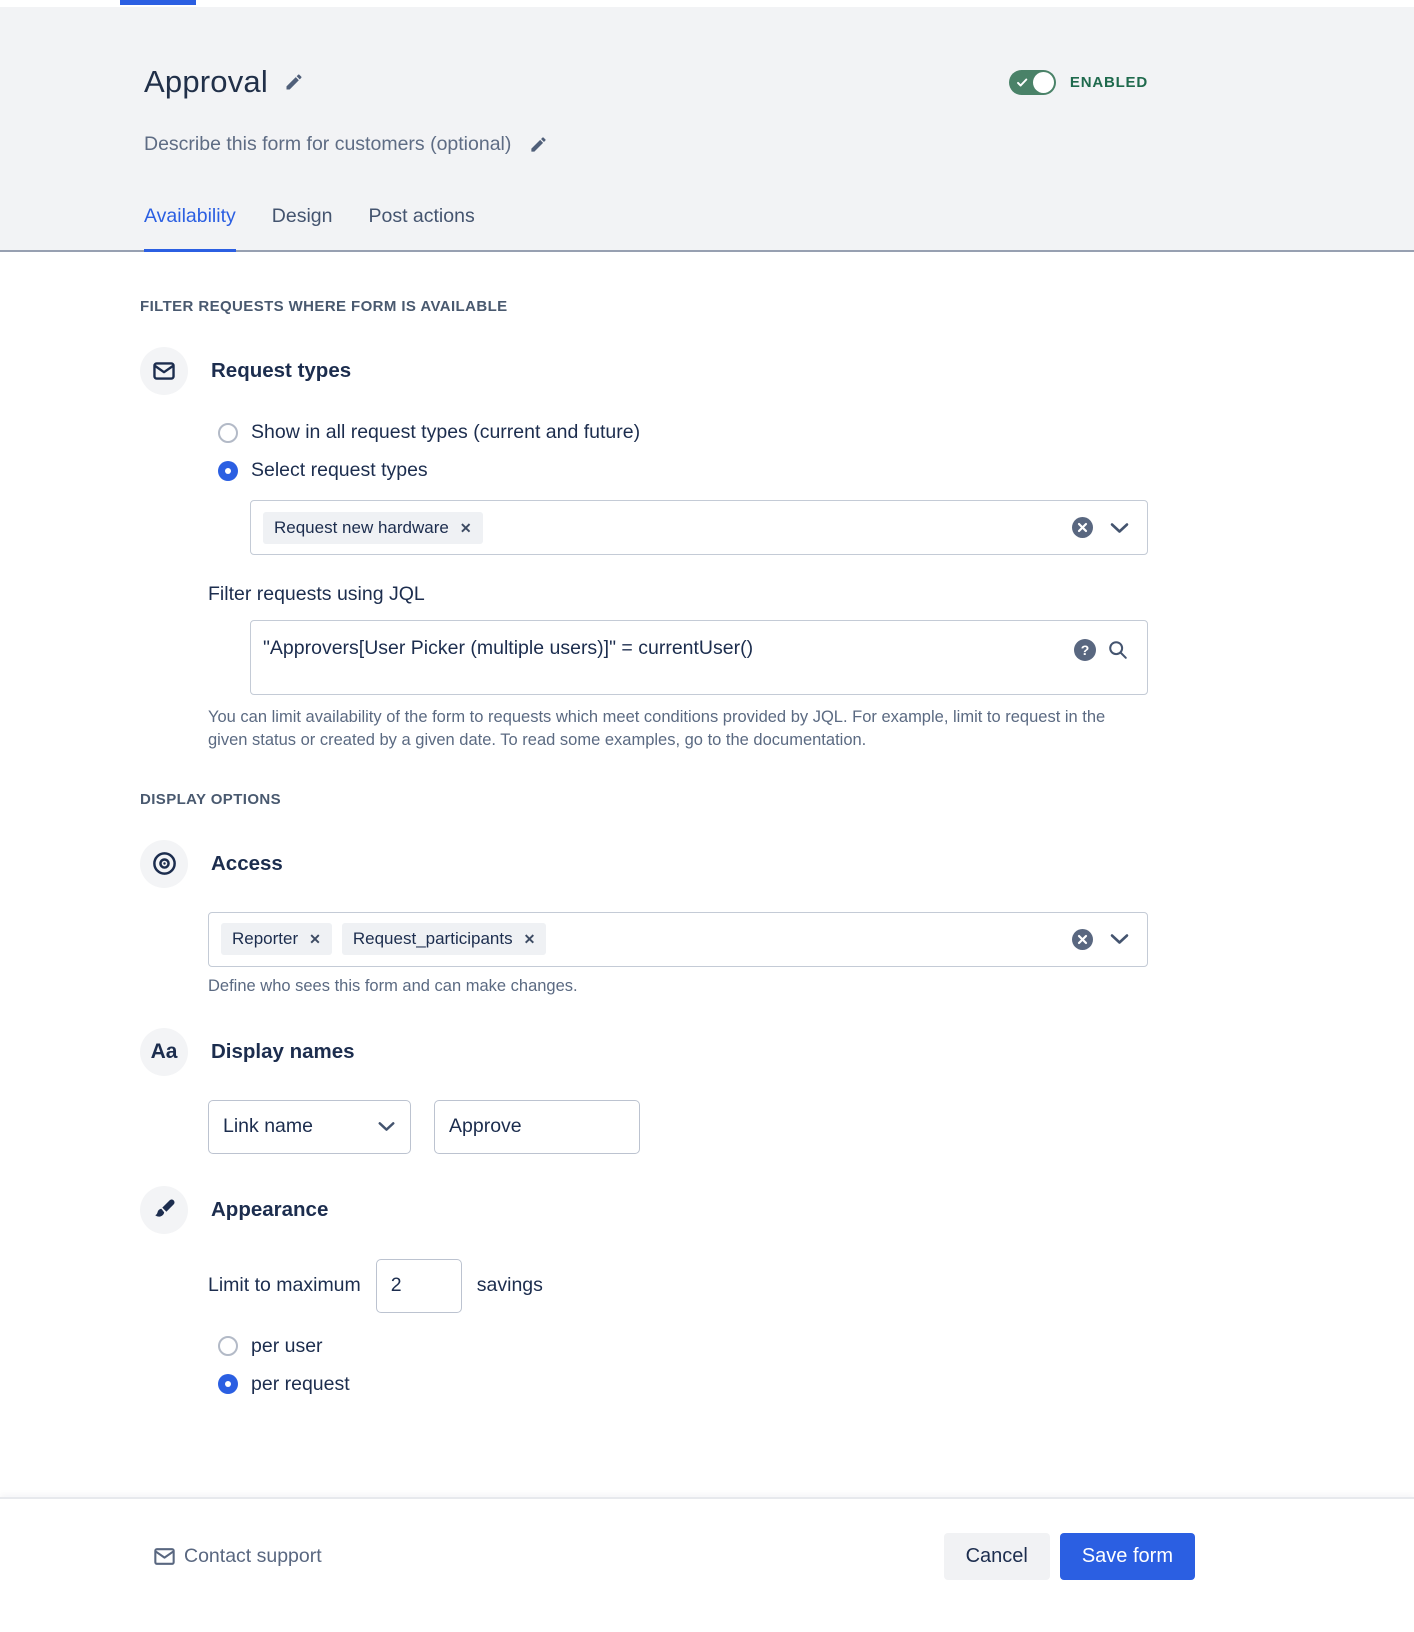  I want to click on display-name-value: Approve, so click(485, 1126).